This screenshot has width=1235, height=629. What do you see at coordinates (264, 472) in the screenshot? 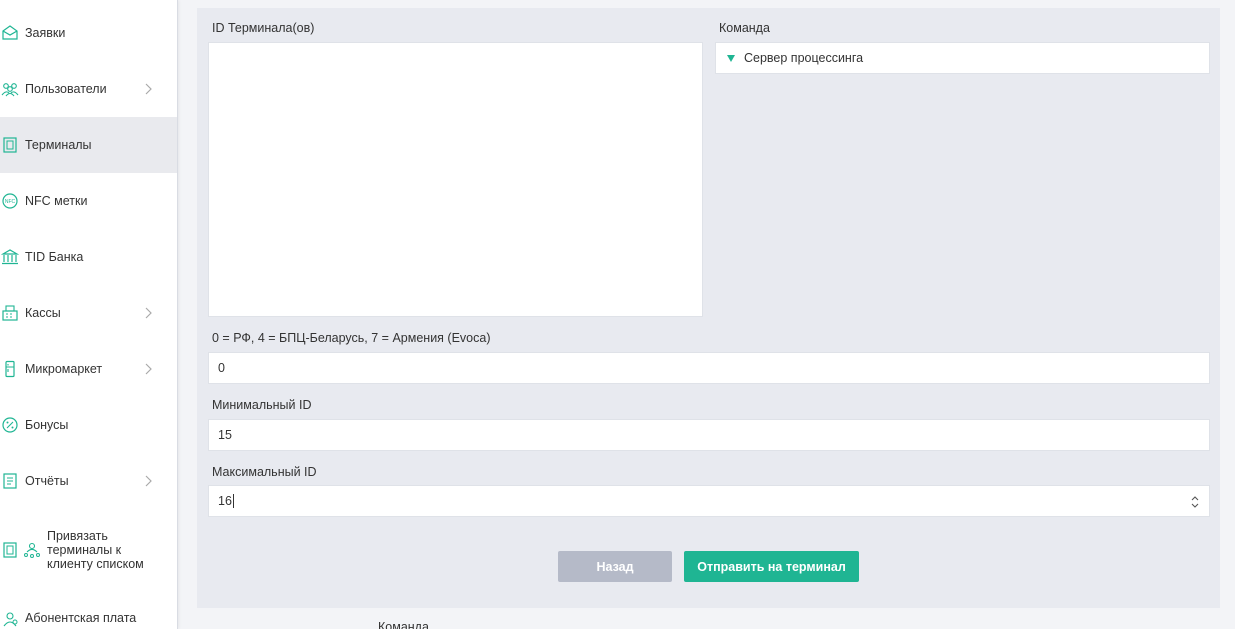
I see `max-id-label: Максимальный ID` at bounding box center [264, 472].